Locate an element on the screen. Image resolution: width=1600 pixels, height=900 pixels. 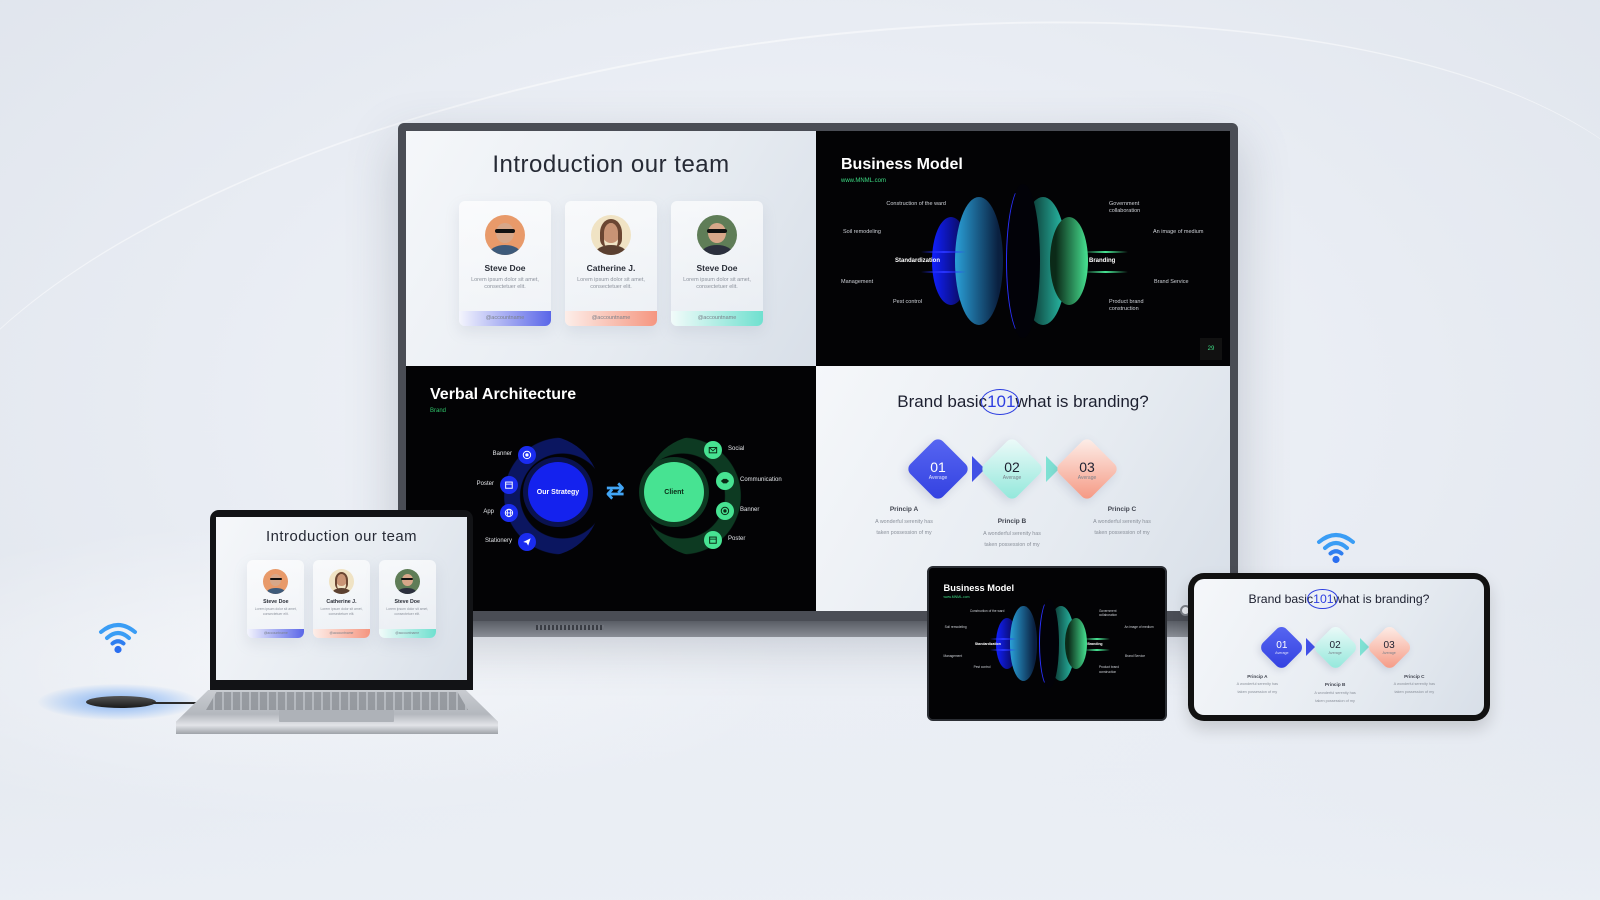
strategy-circle: Our Strategy is located at coordinates (558, 492).